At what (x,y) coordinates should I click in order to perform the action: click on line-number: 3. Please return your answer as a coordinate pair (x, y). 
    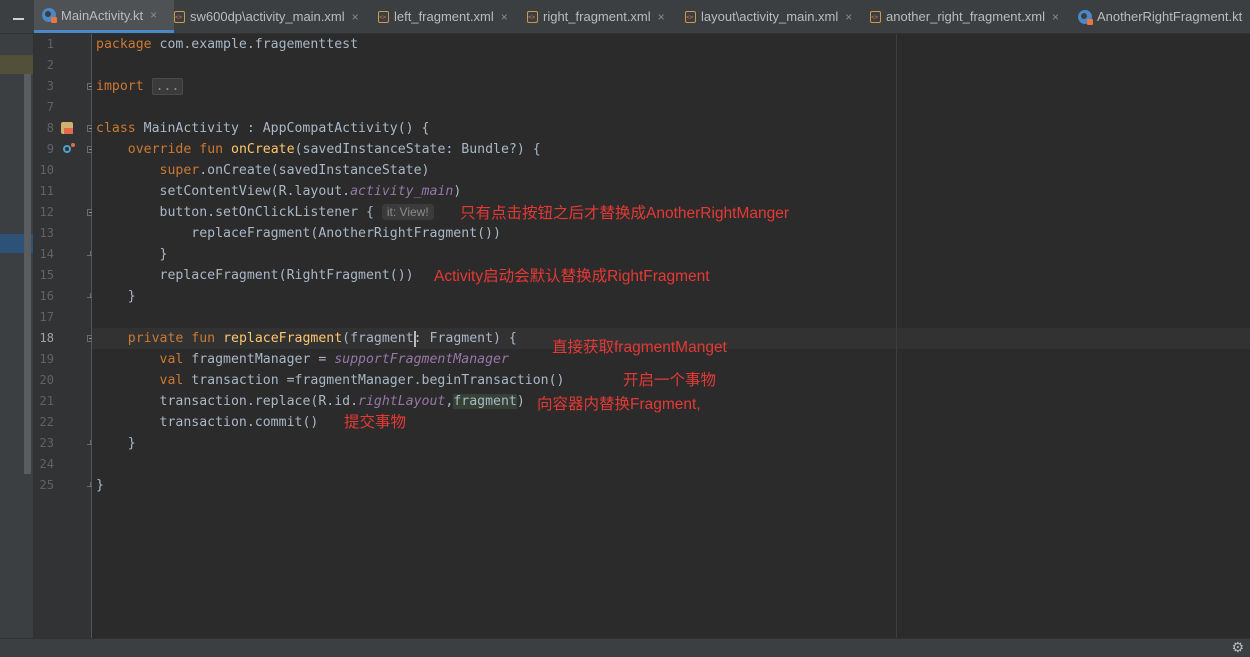
    Looking at the image, I should click on (50, 86).